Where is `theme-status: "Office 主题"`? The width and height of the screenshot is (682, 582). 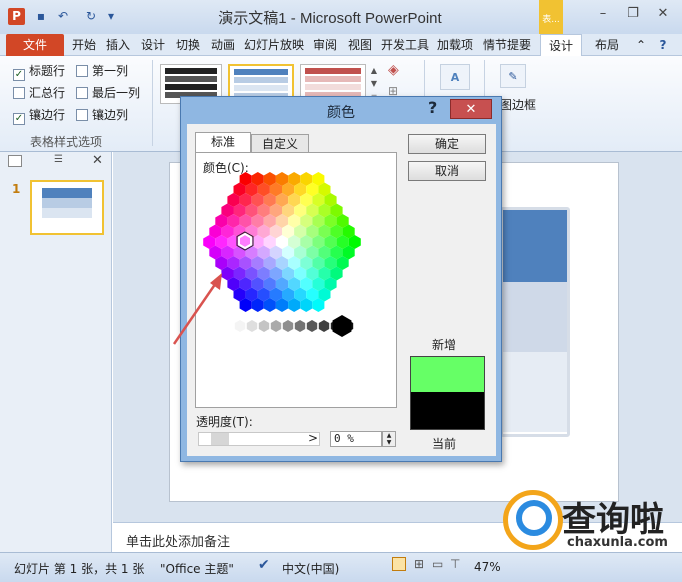 theme-status: "Office 主题" is located at coordinates (197, 568).